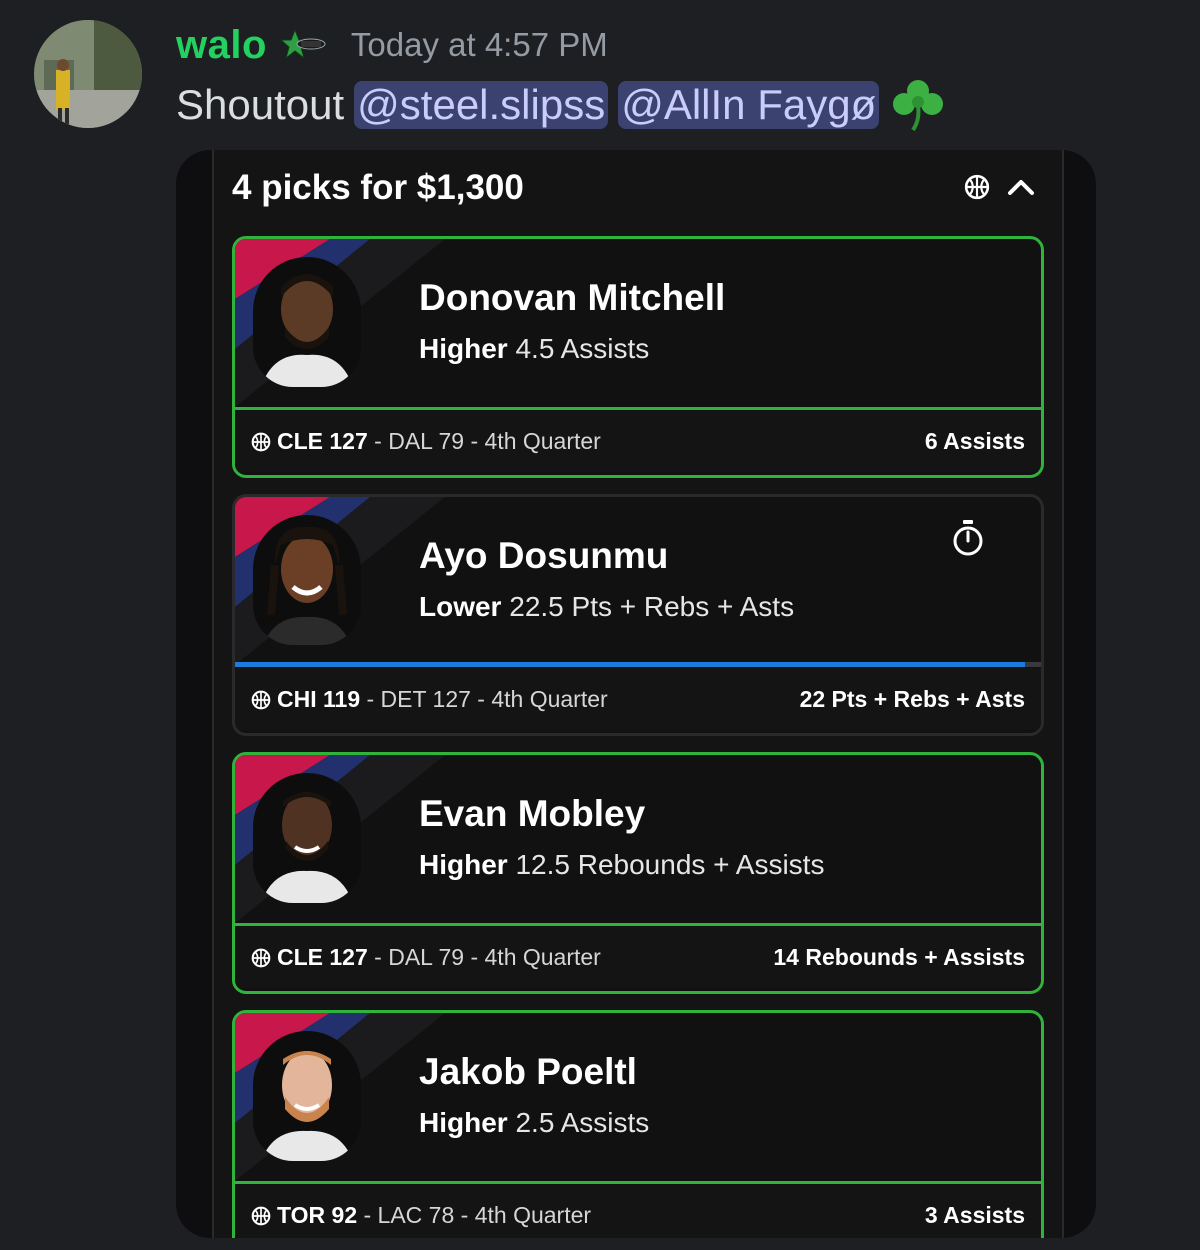 The height and width of the screenshot is (1250, 1200). I want to click on pick-projection: 2.5 Assists, so click(582, 1122).